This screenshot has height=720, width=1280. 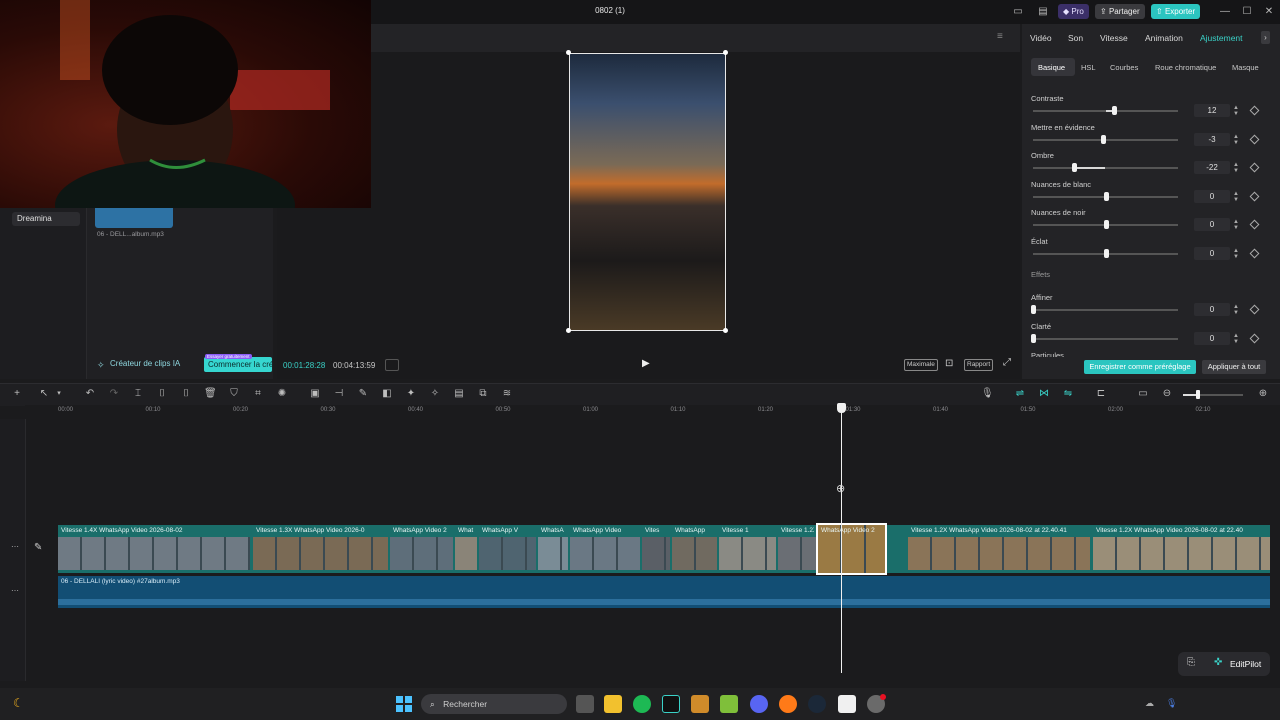 I want to click on subtab-hsl: HSL, so click(x=1088, y=67).